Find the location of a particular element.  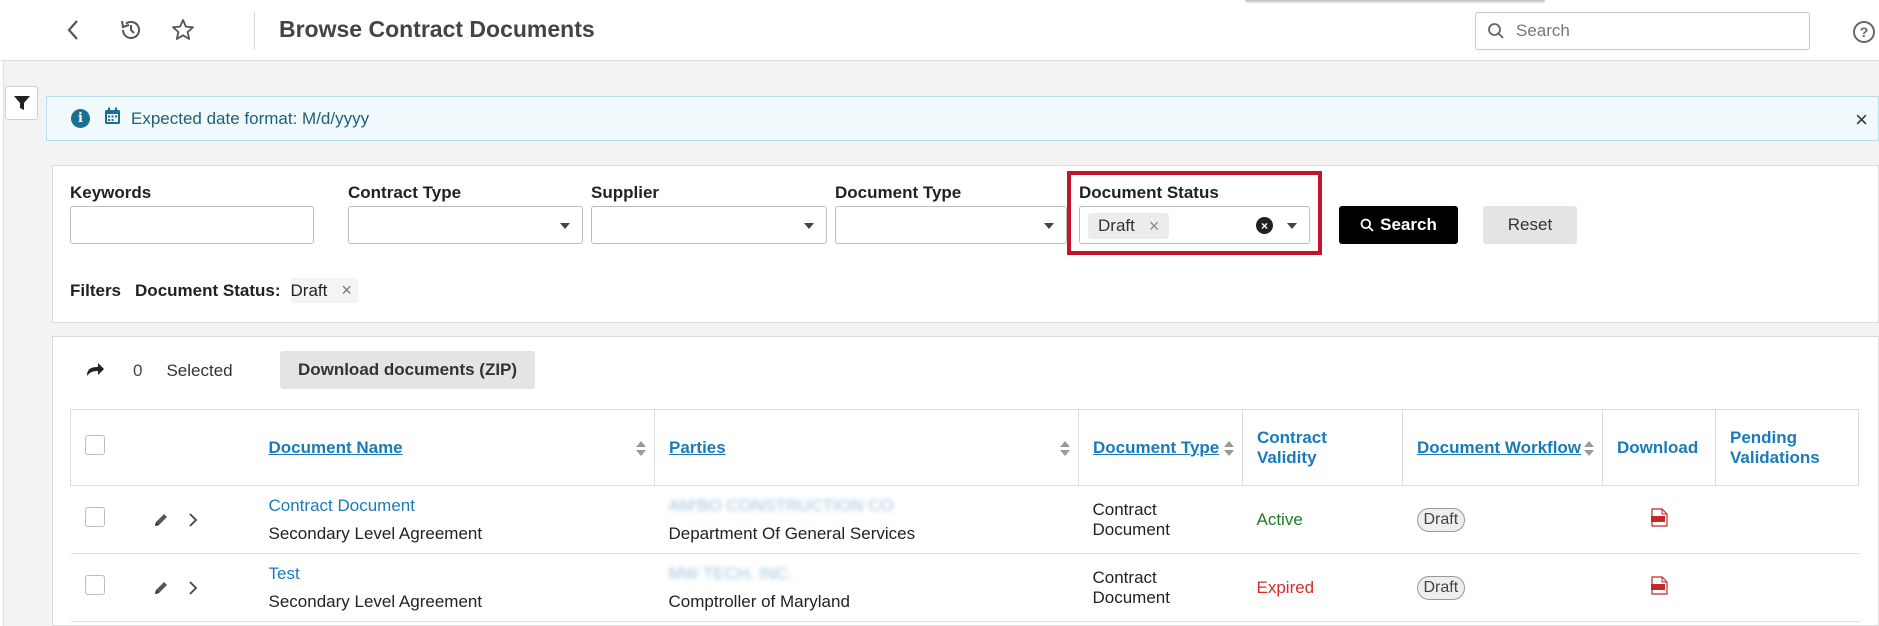

col-contract-validity-label: Contract Validity is located at coordinates (1292, 447).